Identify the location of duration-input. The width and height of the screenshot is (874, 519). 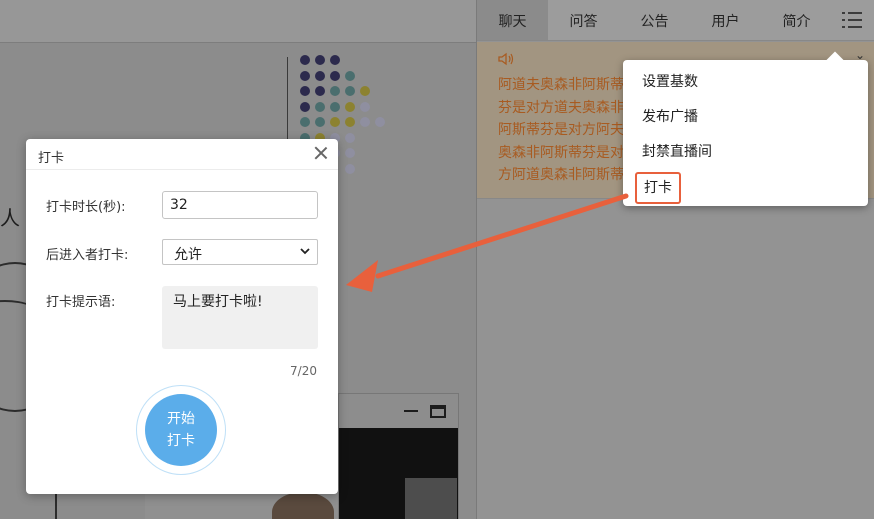
(240, 205).